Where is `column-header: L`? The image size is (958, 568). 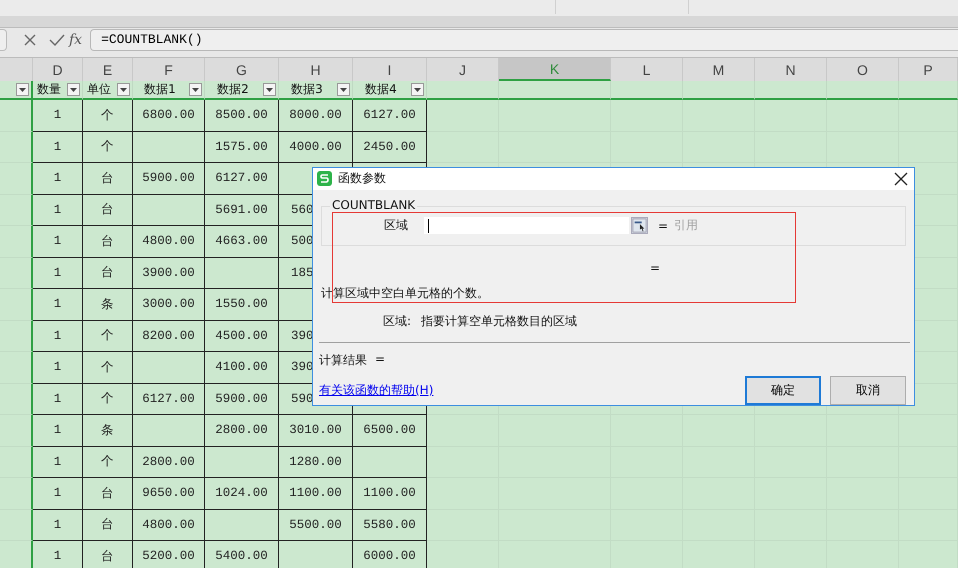
column-header: L is located at coordinates (647, 69).